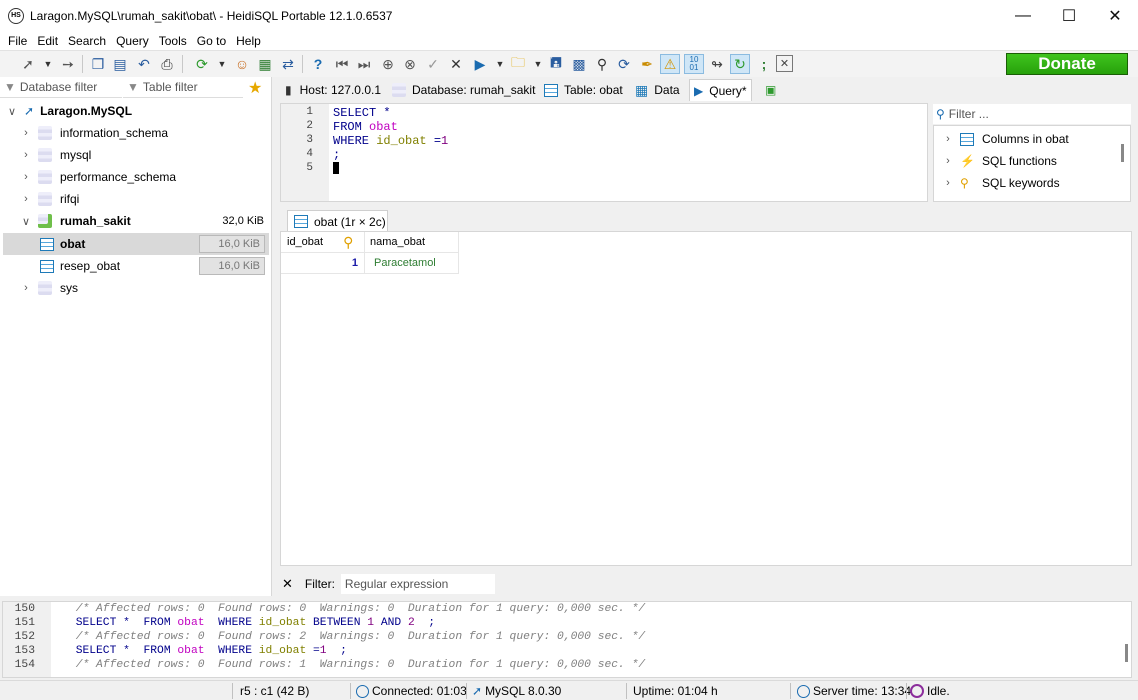 The image size is (1138, 700). What do you see at coordinates (657, 90) in the screenshot?
I see `tab-data: ▦ Data` at bounding box center [657, 90].